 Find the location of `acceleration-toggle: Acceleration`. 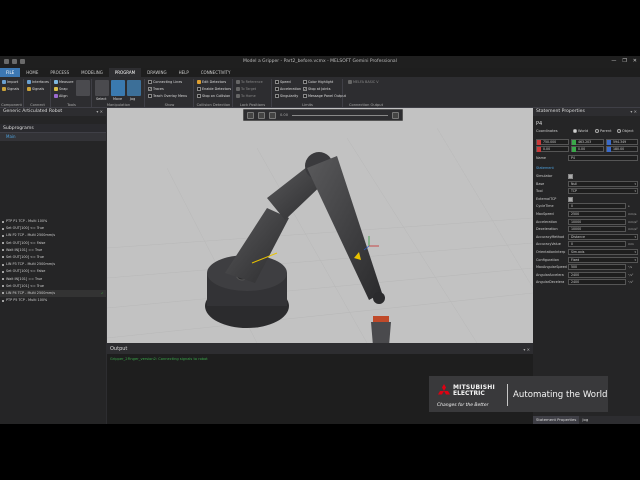

acceleration-toggle: Acceleration is located at coordinates (288, 89).